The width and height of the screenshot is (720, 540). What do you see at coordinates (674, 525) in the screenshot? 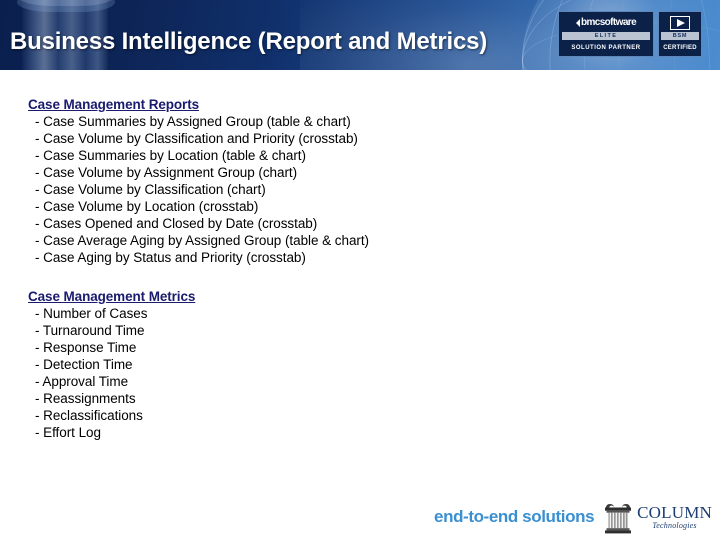
I see `column-subtitle-label: Technologies` at bounding box center [674, 525].